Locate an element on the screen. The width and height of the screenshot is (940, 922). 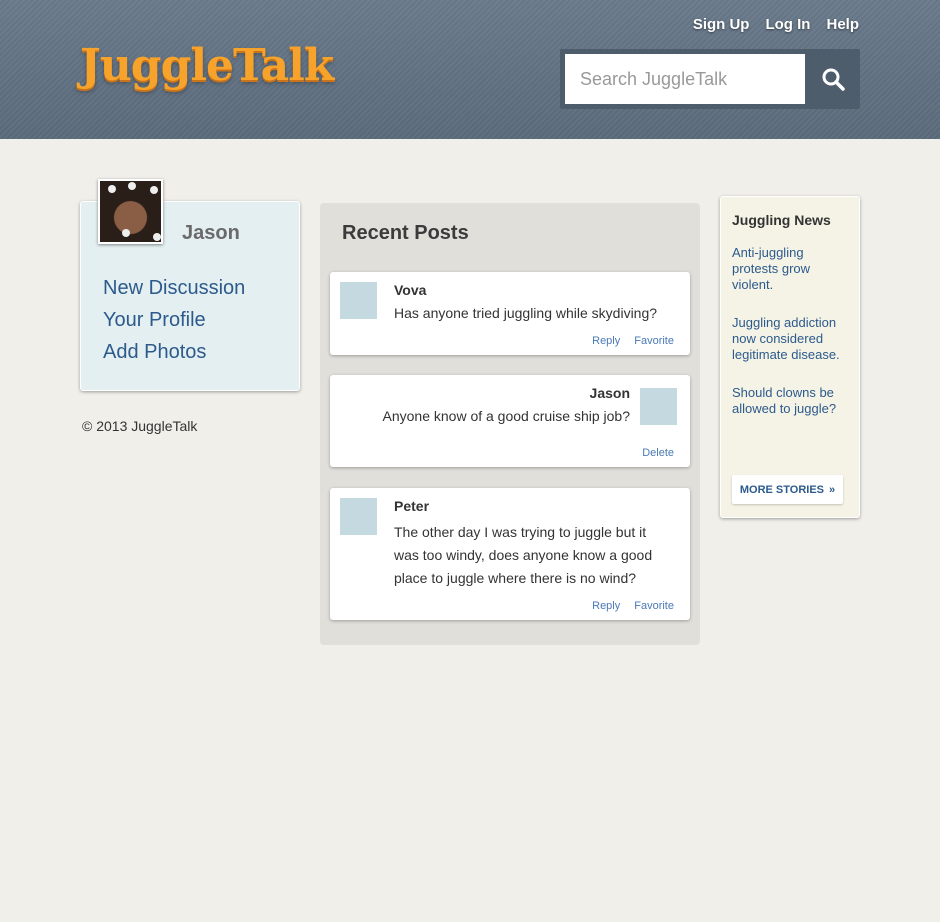
sign-up-link: Sign Up is located at coordinates (721, 24).